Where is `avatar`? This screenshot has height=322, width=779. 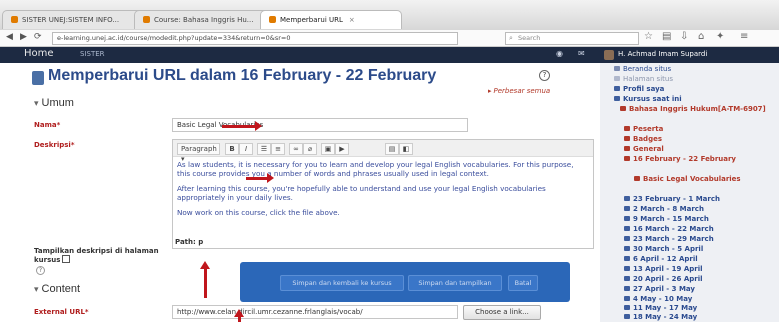
avatar is located at coordinates (609, 55).